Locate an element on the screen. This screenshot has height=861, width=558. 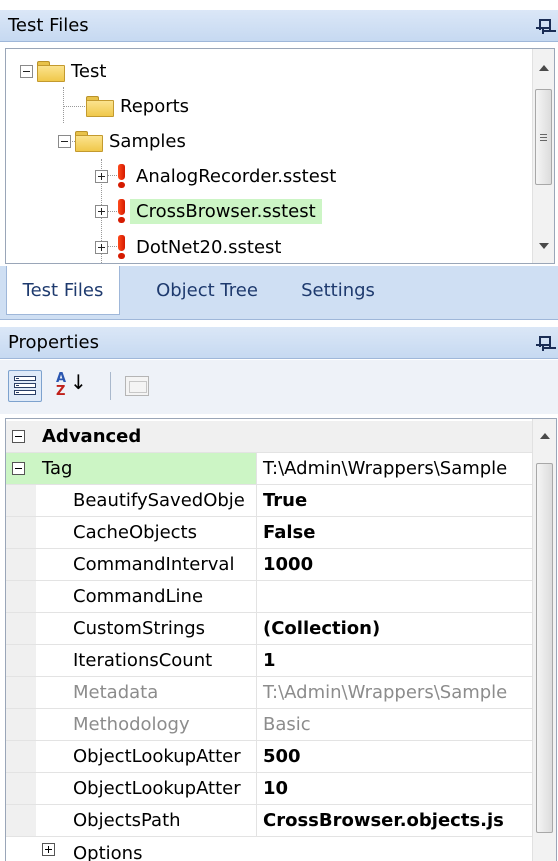
property-name: Metadata is located at coordinates (131, 693).